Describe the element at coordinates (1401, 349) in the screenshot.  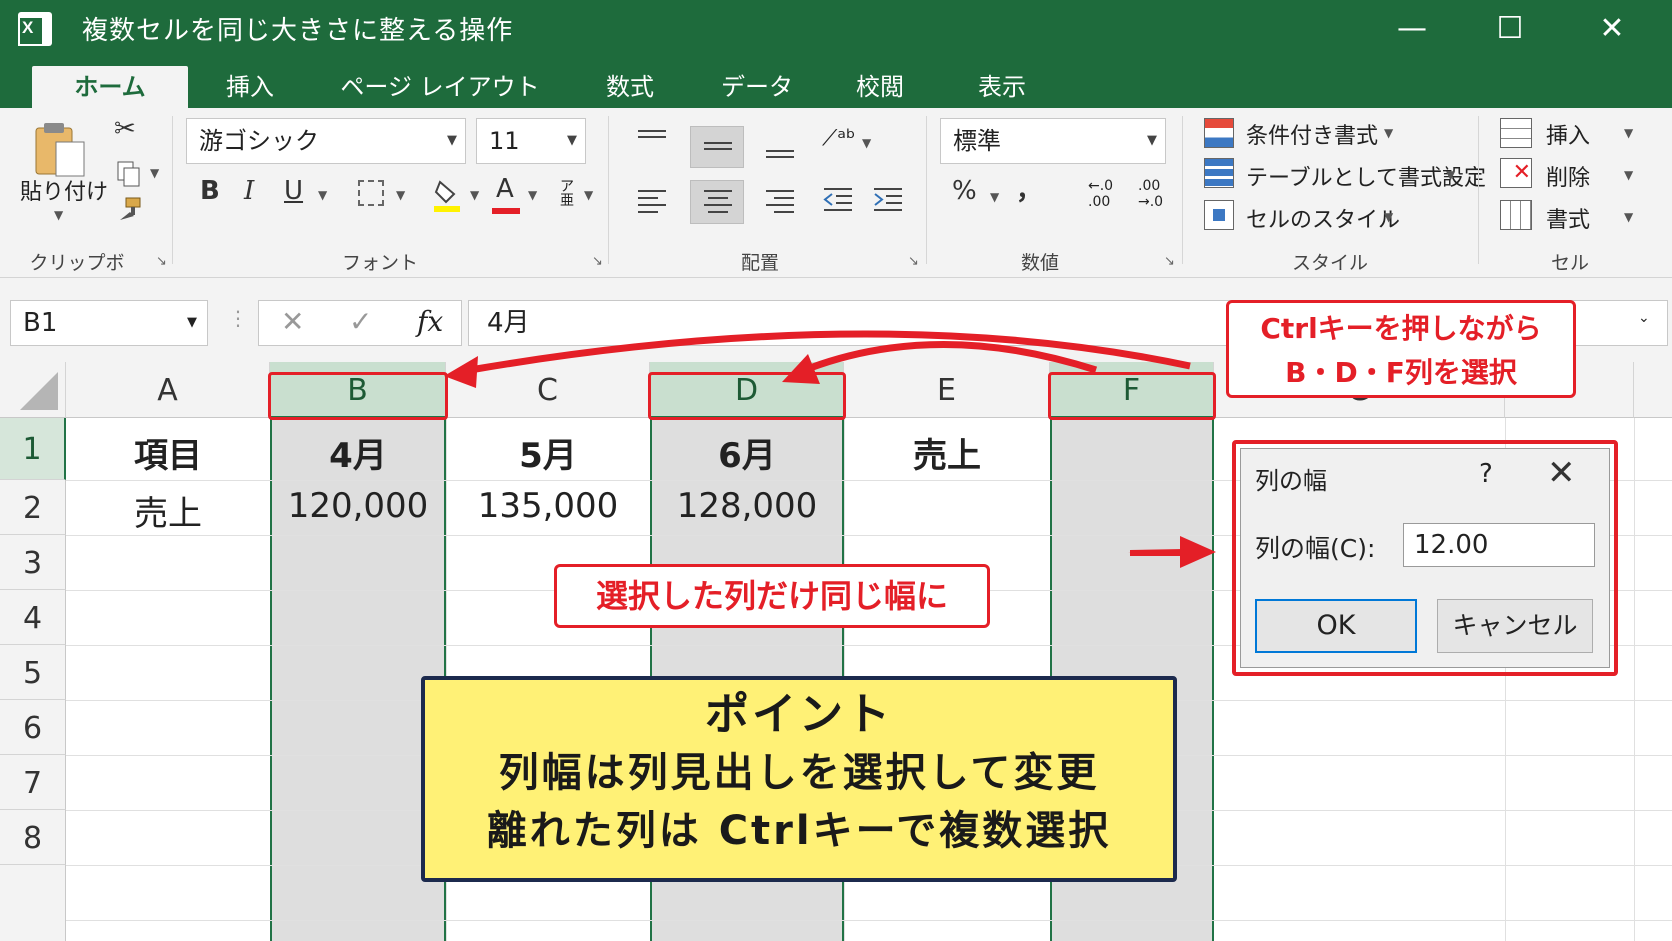
I see `ctrl-select-callout: Ctrlキーを押しながら B・D・F列を選択` at that location.